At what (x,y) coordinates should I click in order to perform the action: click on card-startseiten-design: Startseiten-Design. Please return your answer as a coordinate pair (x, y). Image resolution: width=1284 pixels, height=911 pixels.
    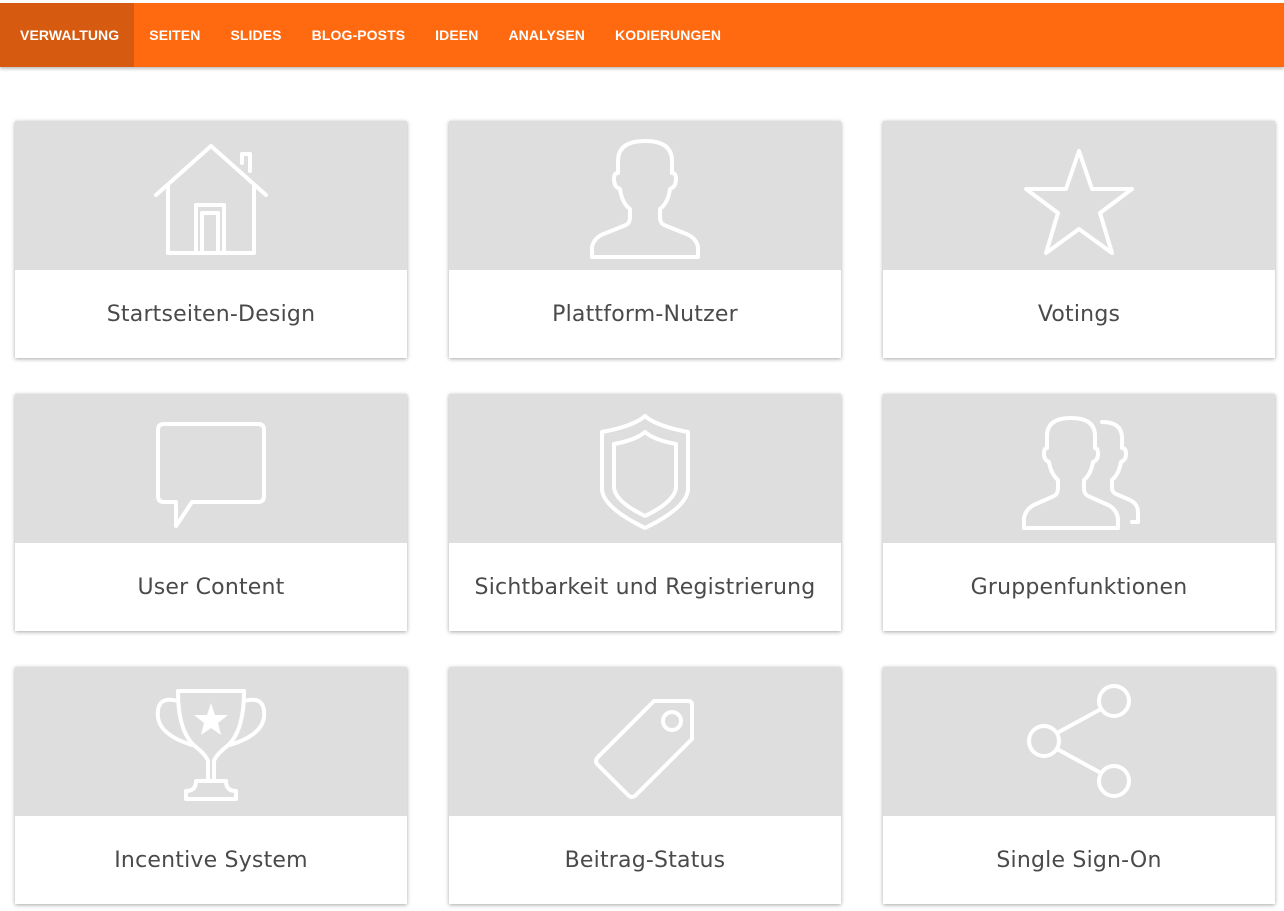
    Looking at the image, I should click on (211, 239).